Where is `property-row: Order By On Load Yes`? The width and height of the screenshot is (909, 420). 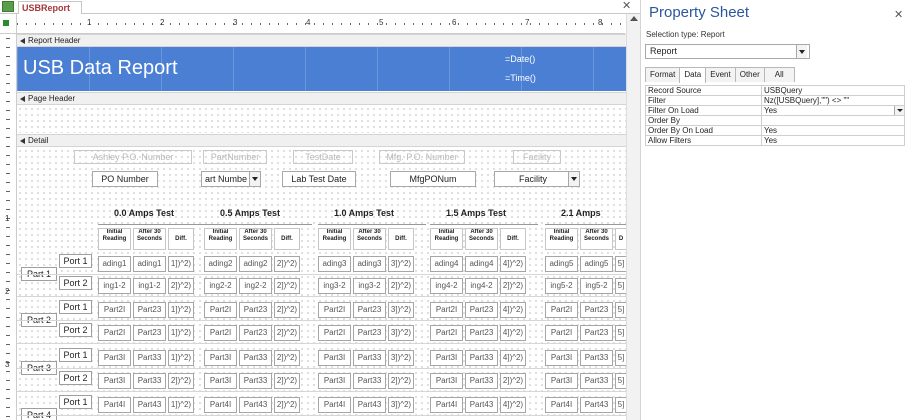 property-row: Order By On Load Yes is located at coordinates (775, 130).